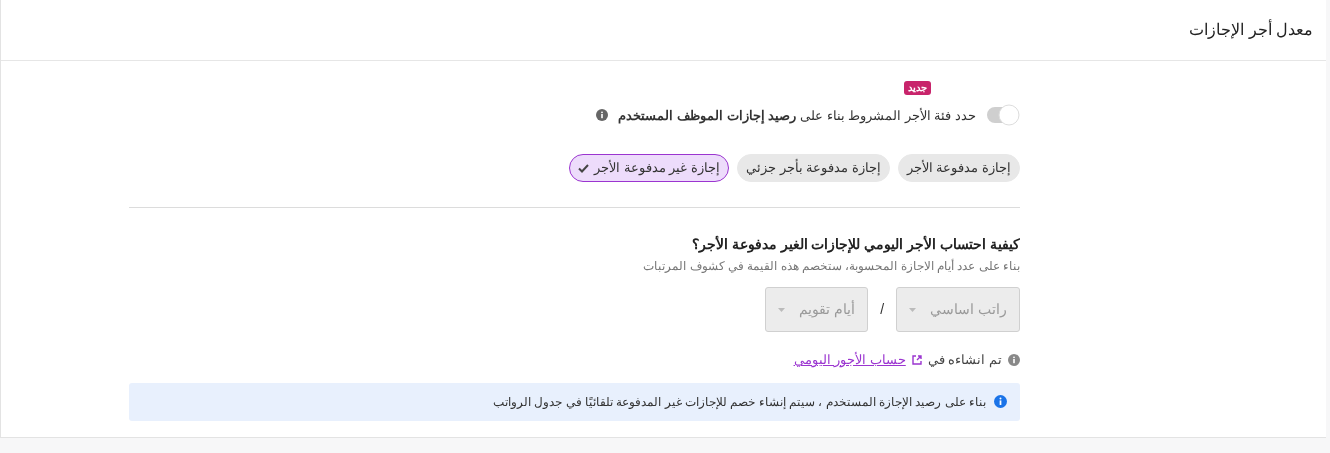  I want to click on divide-sign: /, so click(882, 309).